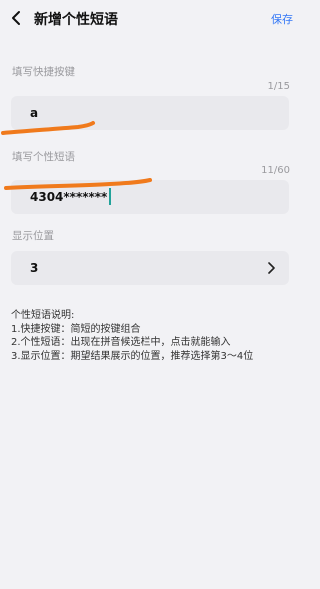 This screenshot has width=320, height=589. Describe the element at coordinates (150, 113) in the screenshot. I see `shortcut-input: a` at that location.